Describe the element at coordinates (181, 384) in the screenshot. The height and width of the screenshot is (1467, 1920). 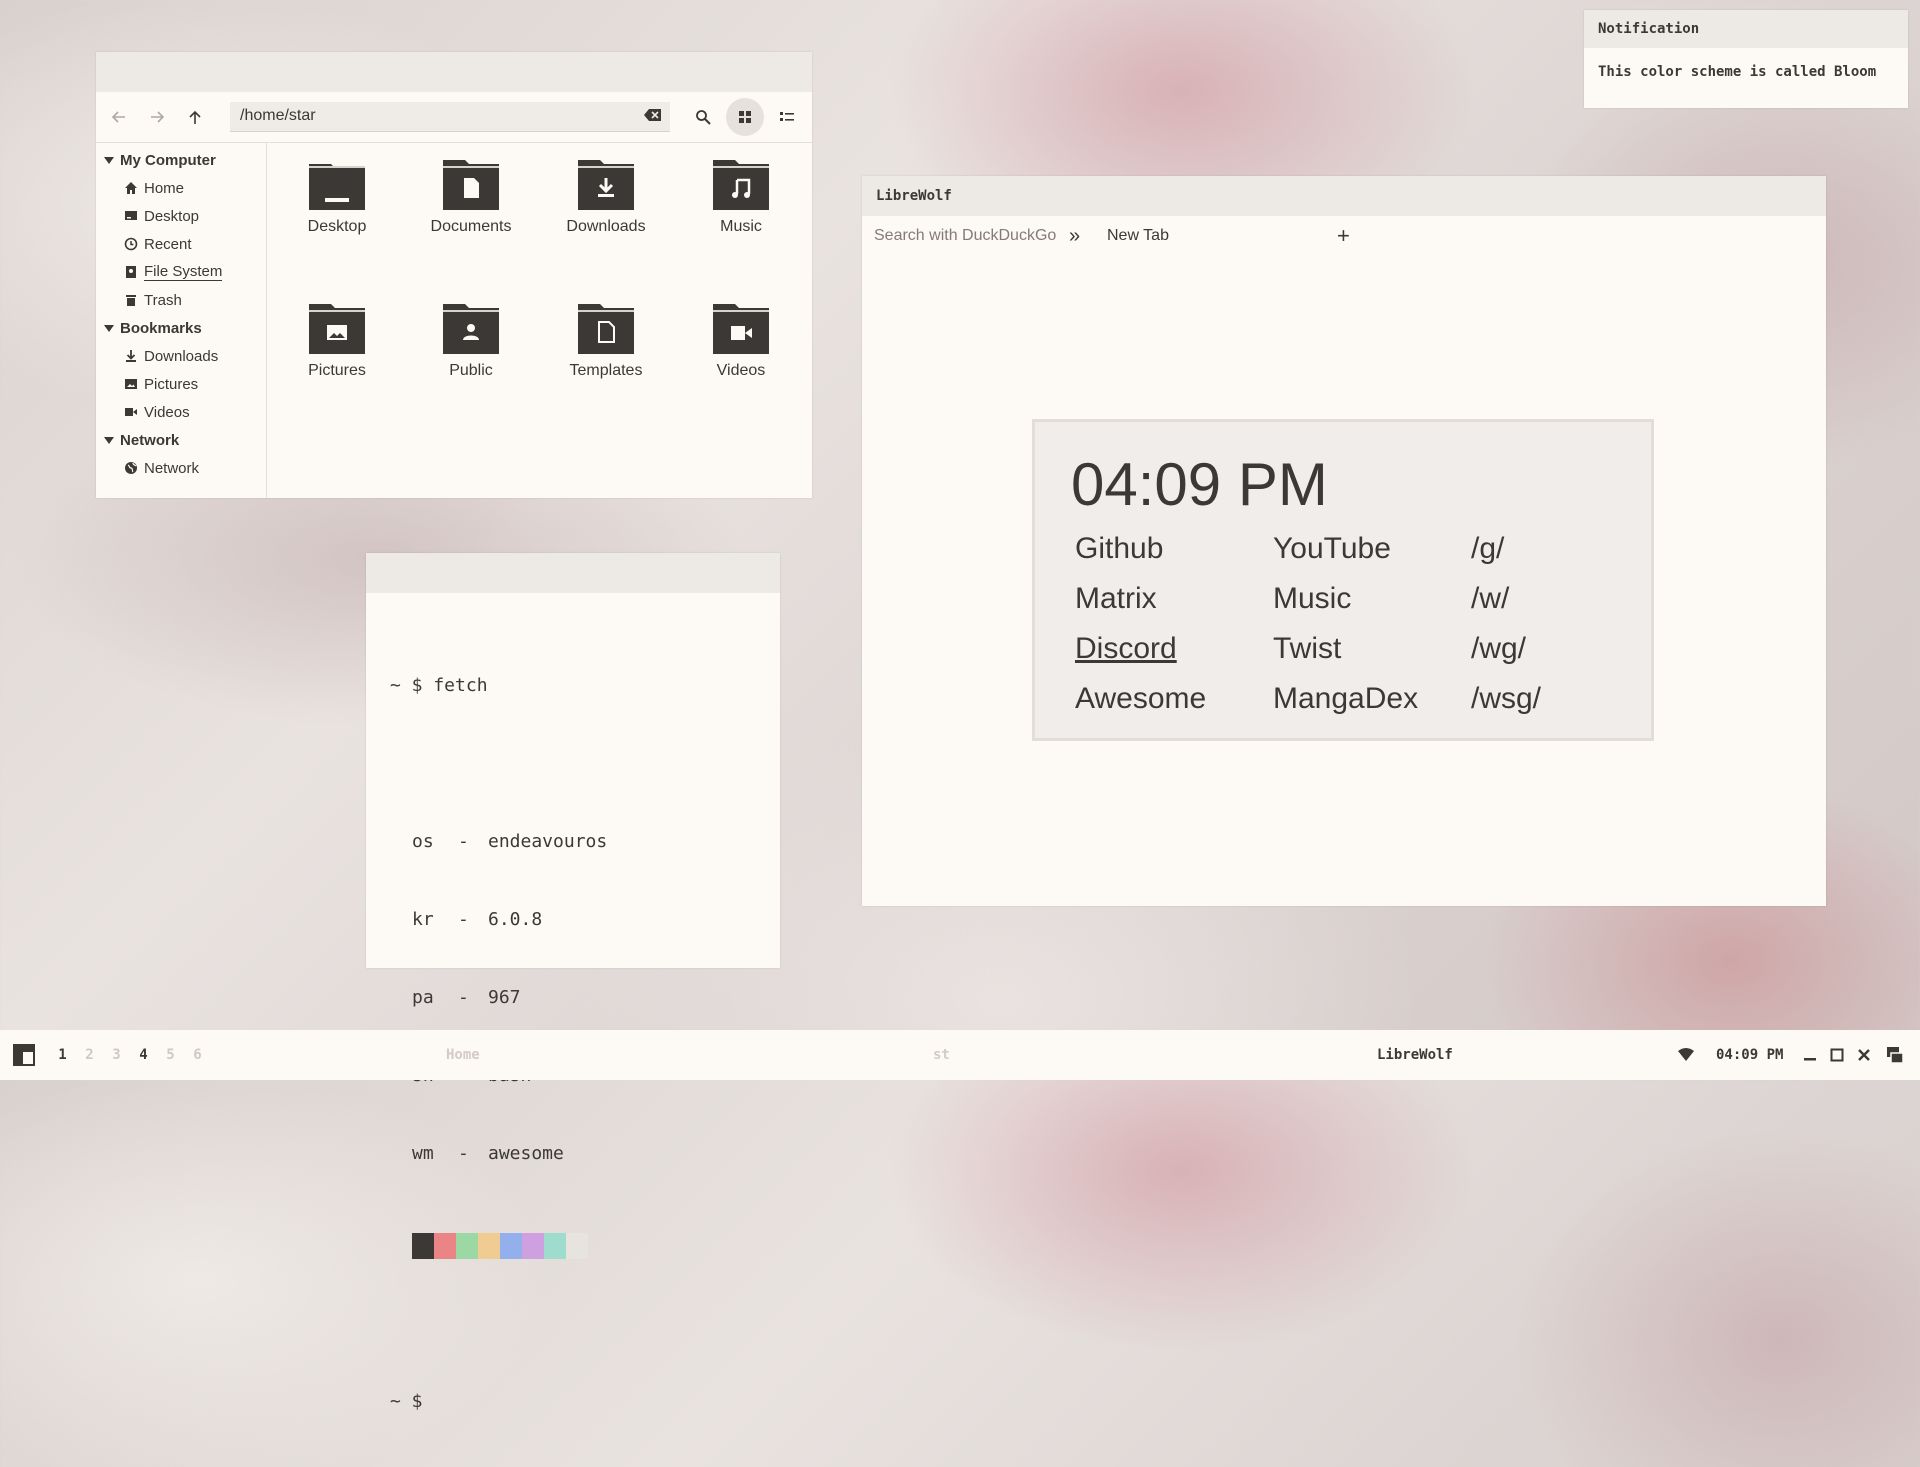
I see `sidebar-item-pictures: Pictures` at that location.